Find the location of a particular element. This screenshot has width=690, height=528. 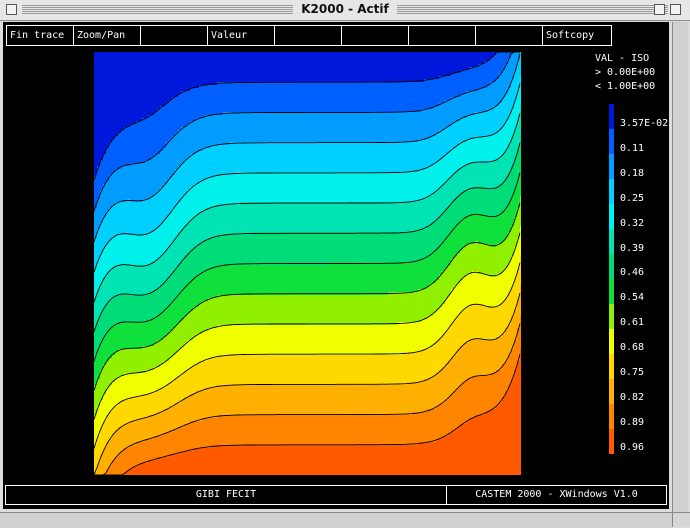

legend-color-bar is located at coordinates (611, 279).